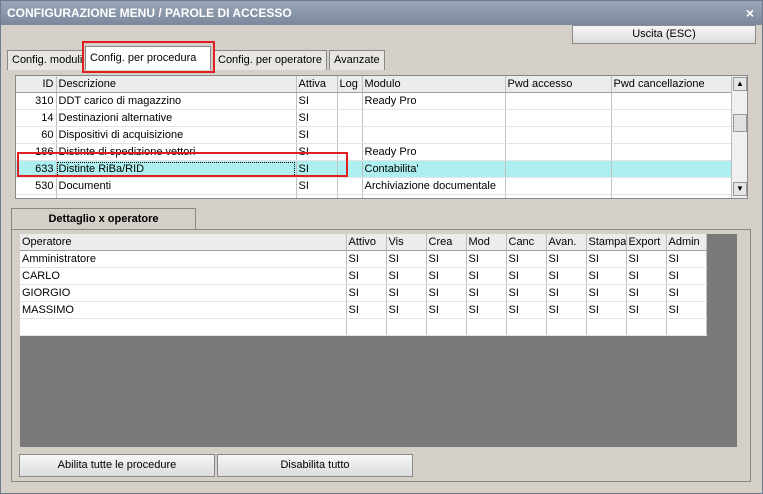 The width and height of the screenshot is (763, 494). Describe the element at coordinates (183, 276) in the screenshot. I see `cell-operatore: CARLO` at that location.